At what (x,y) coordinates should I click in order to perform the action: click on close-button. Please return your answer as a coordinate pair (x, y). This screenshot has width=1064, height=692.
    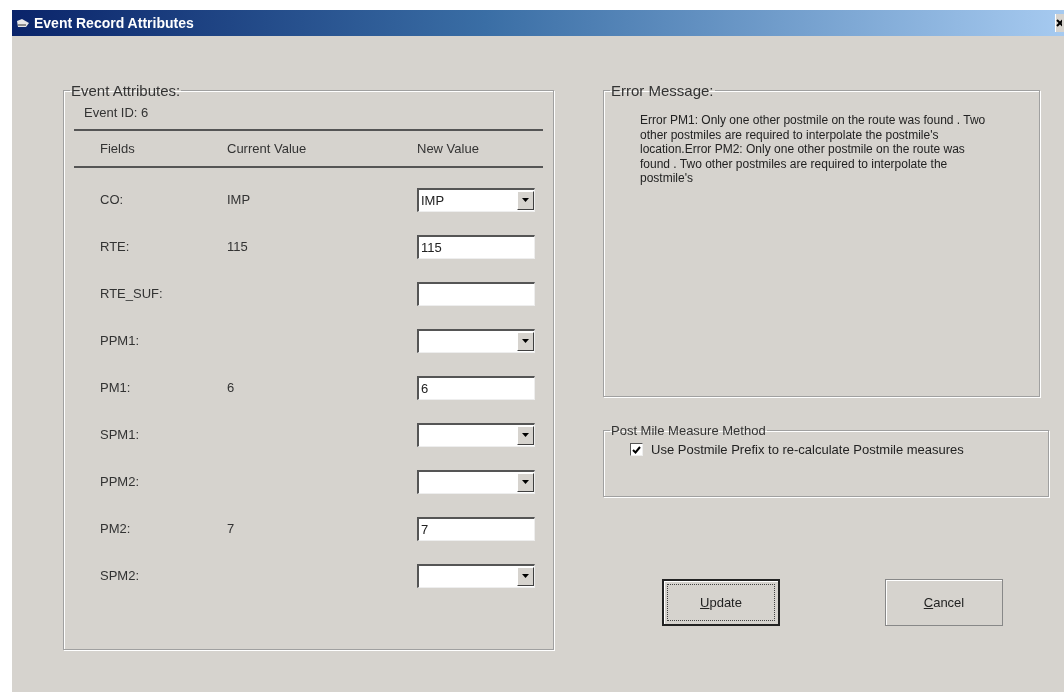
    Looking at the image, I should click on (1059, 23).